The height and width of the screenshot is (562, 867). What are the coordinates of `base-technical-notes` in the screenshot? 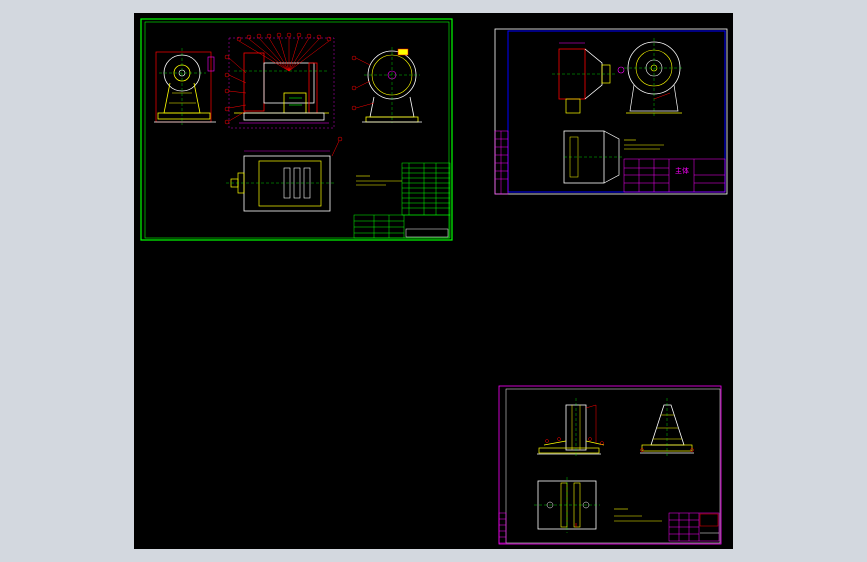 It's located at (638, 515).